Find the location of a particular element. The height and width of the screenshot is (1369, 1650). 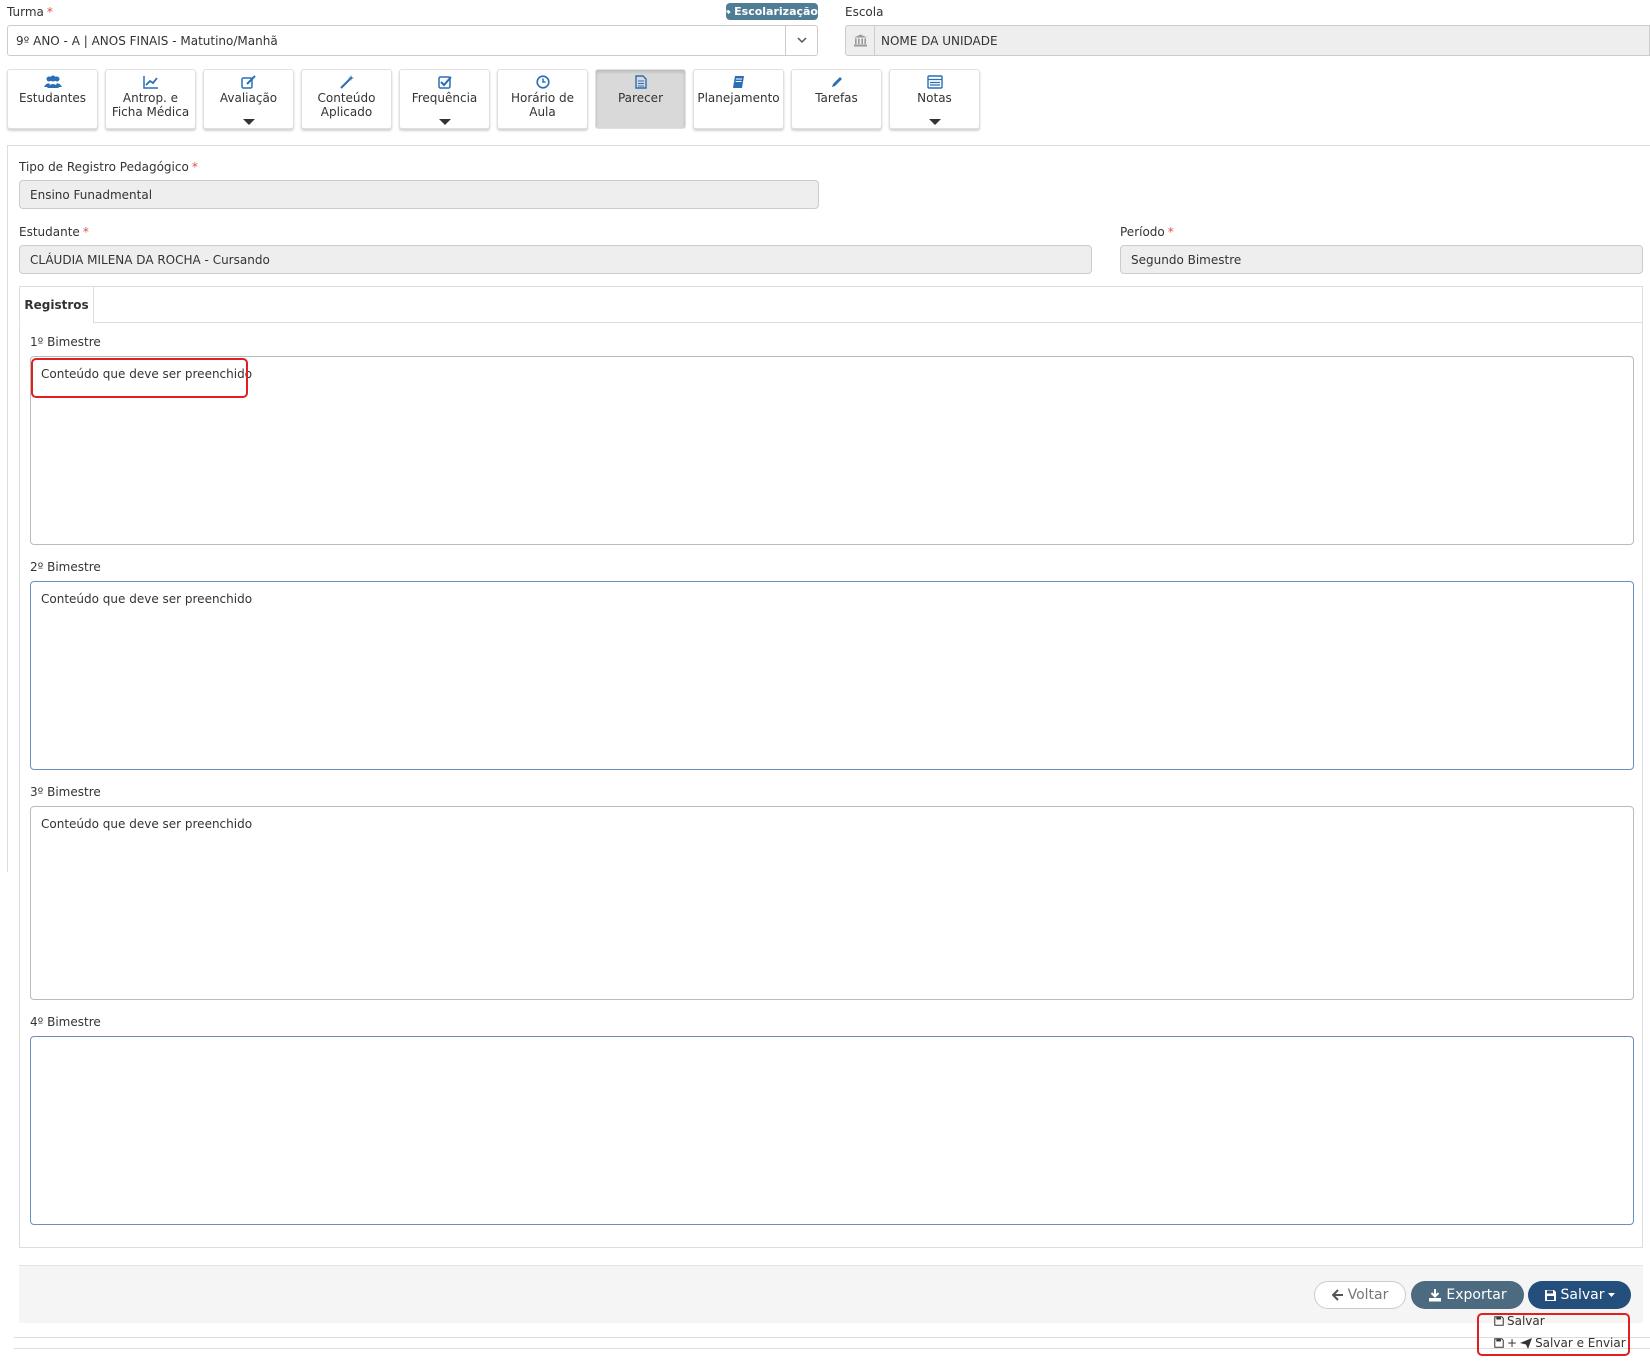

list-icon is located at coordinates (934, 82).